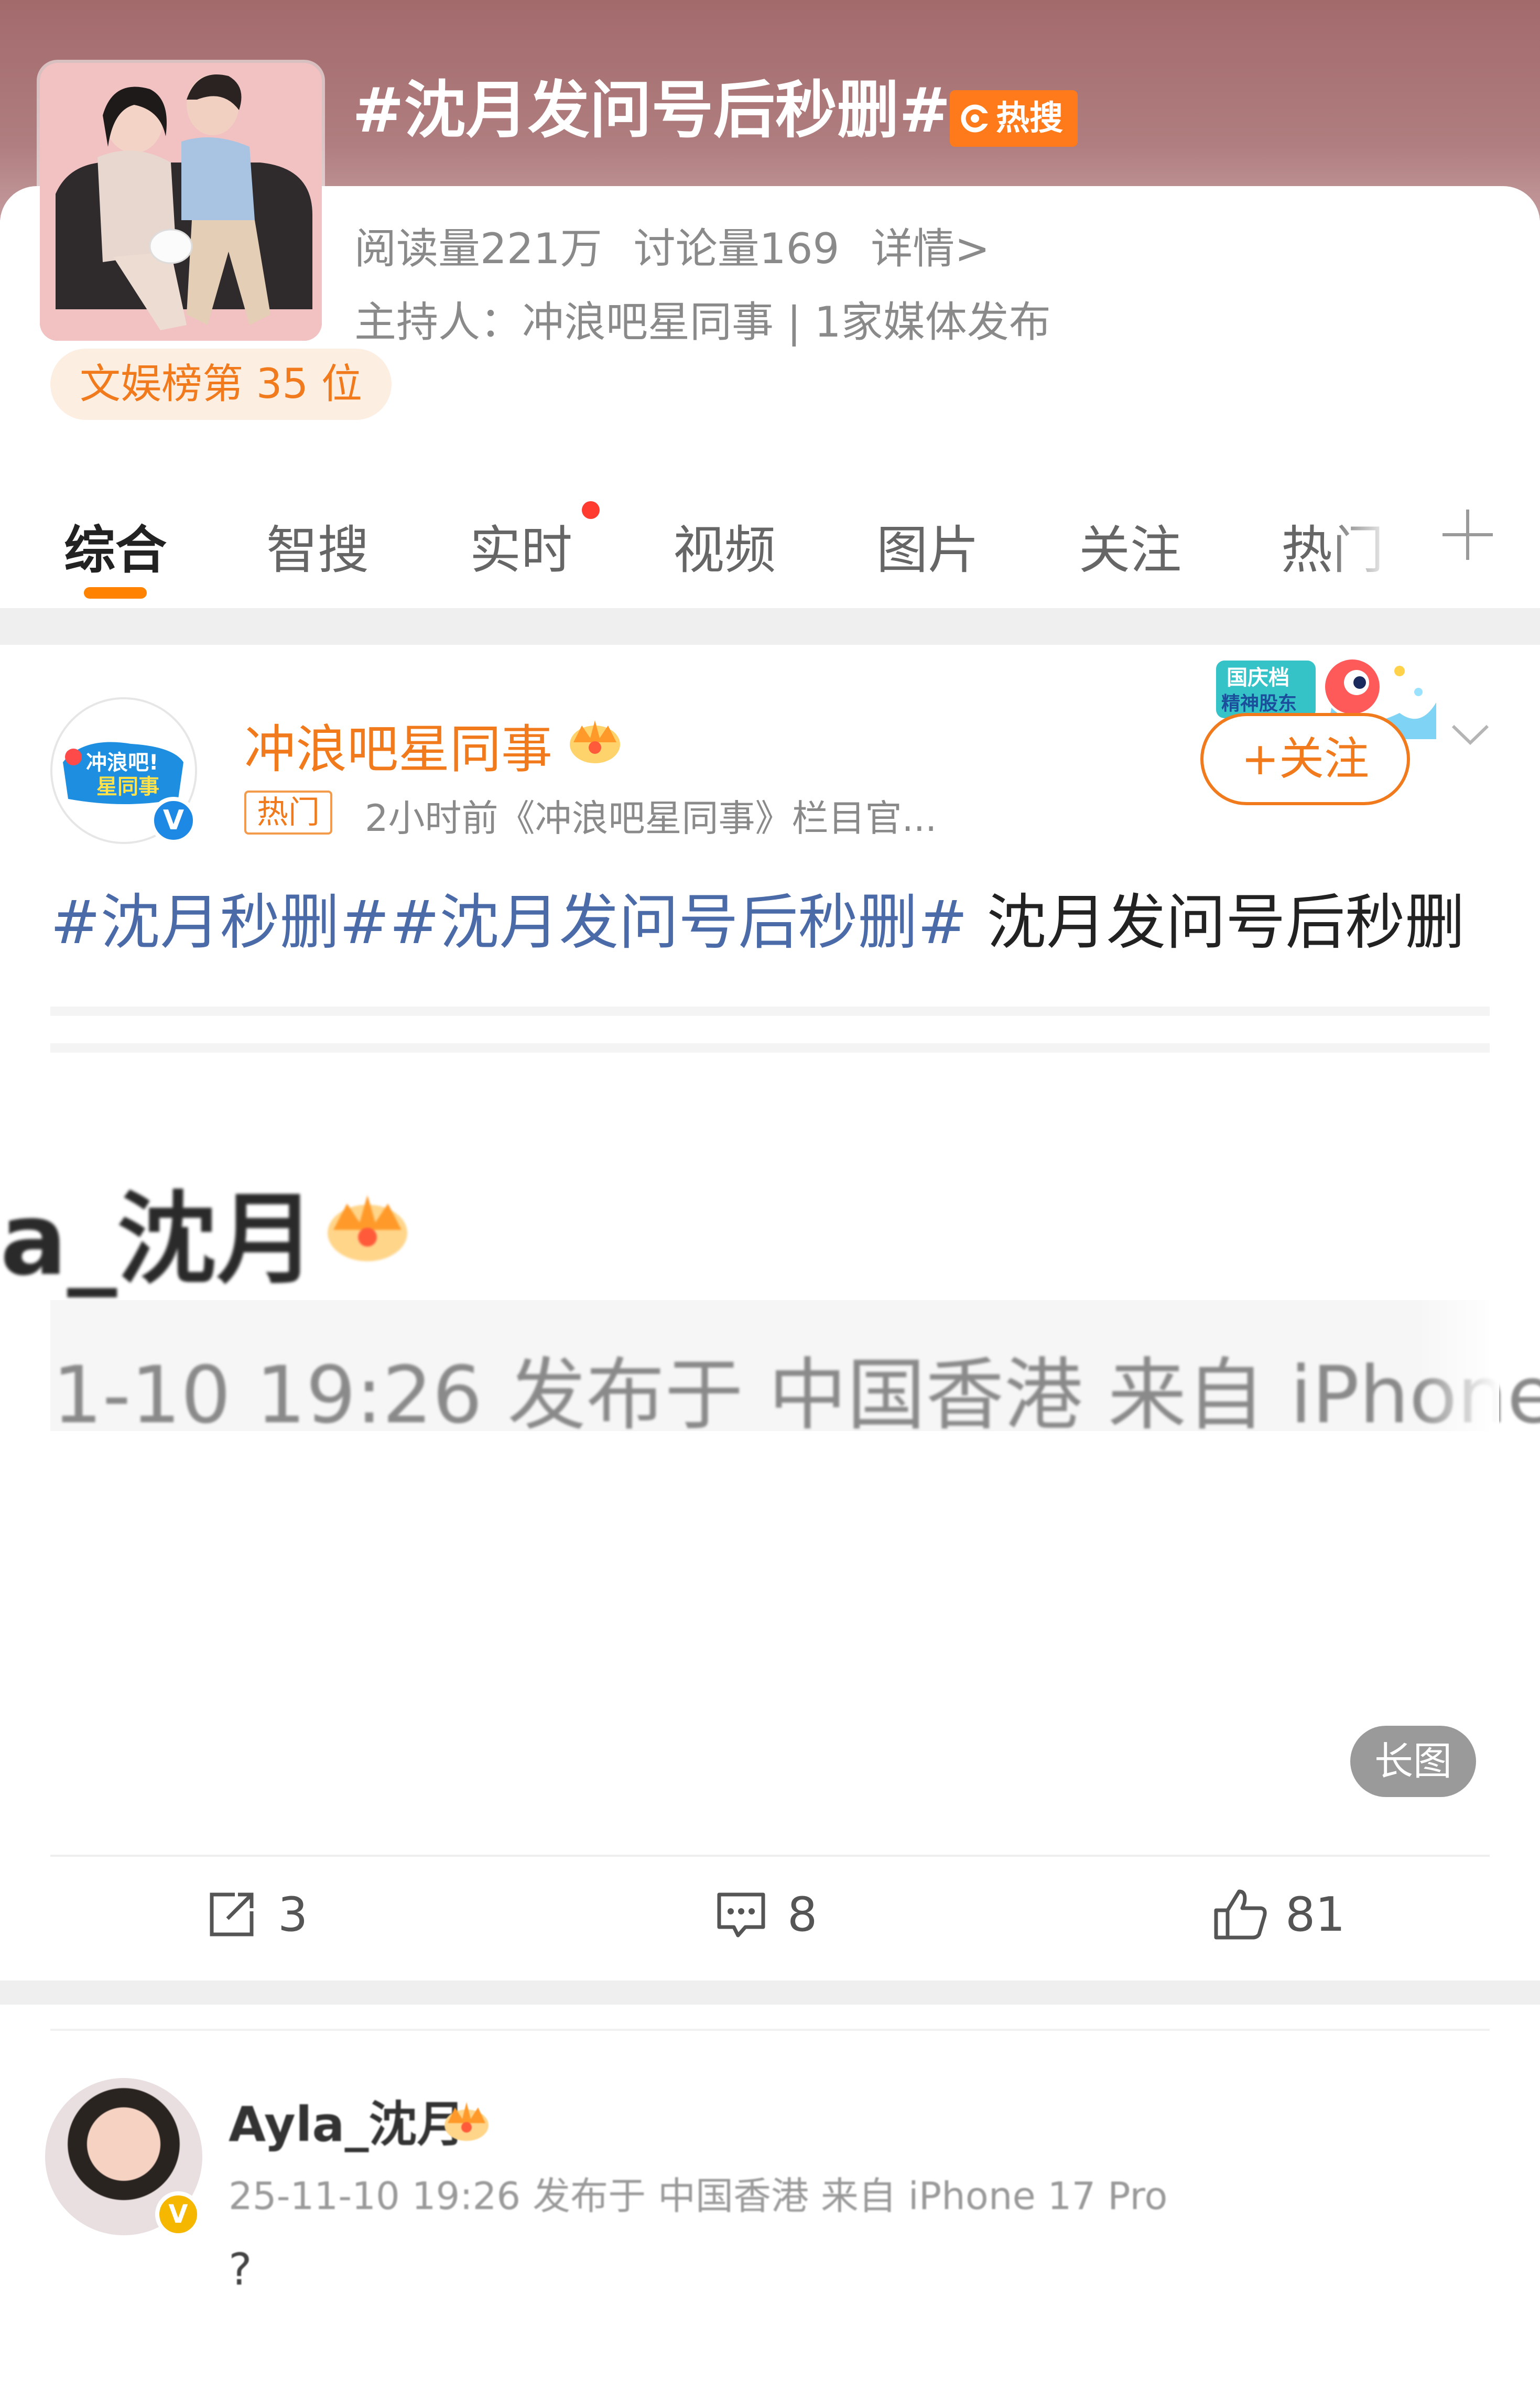 The height and width of the screenshot is (2402, 1540). Describe the element at coordinates (116, 545) in the screenshot. I see `tab-comprehensive: 综合` at that location.